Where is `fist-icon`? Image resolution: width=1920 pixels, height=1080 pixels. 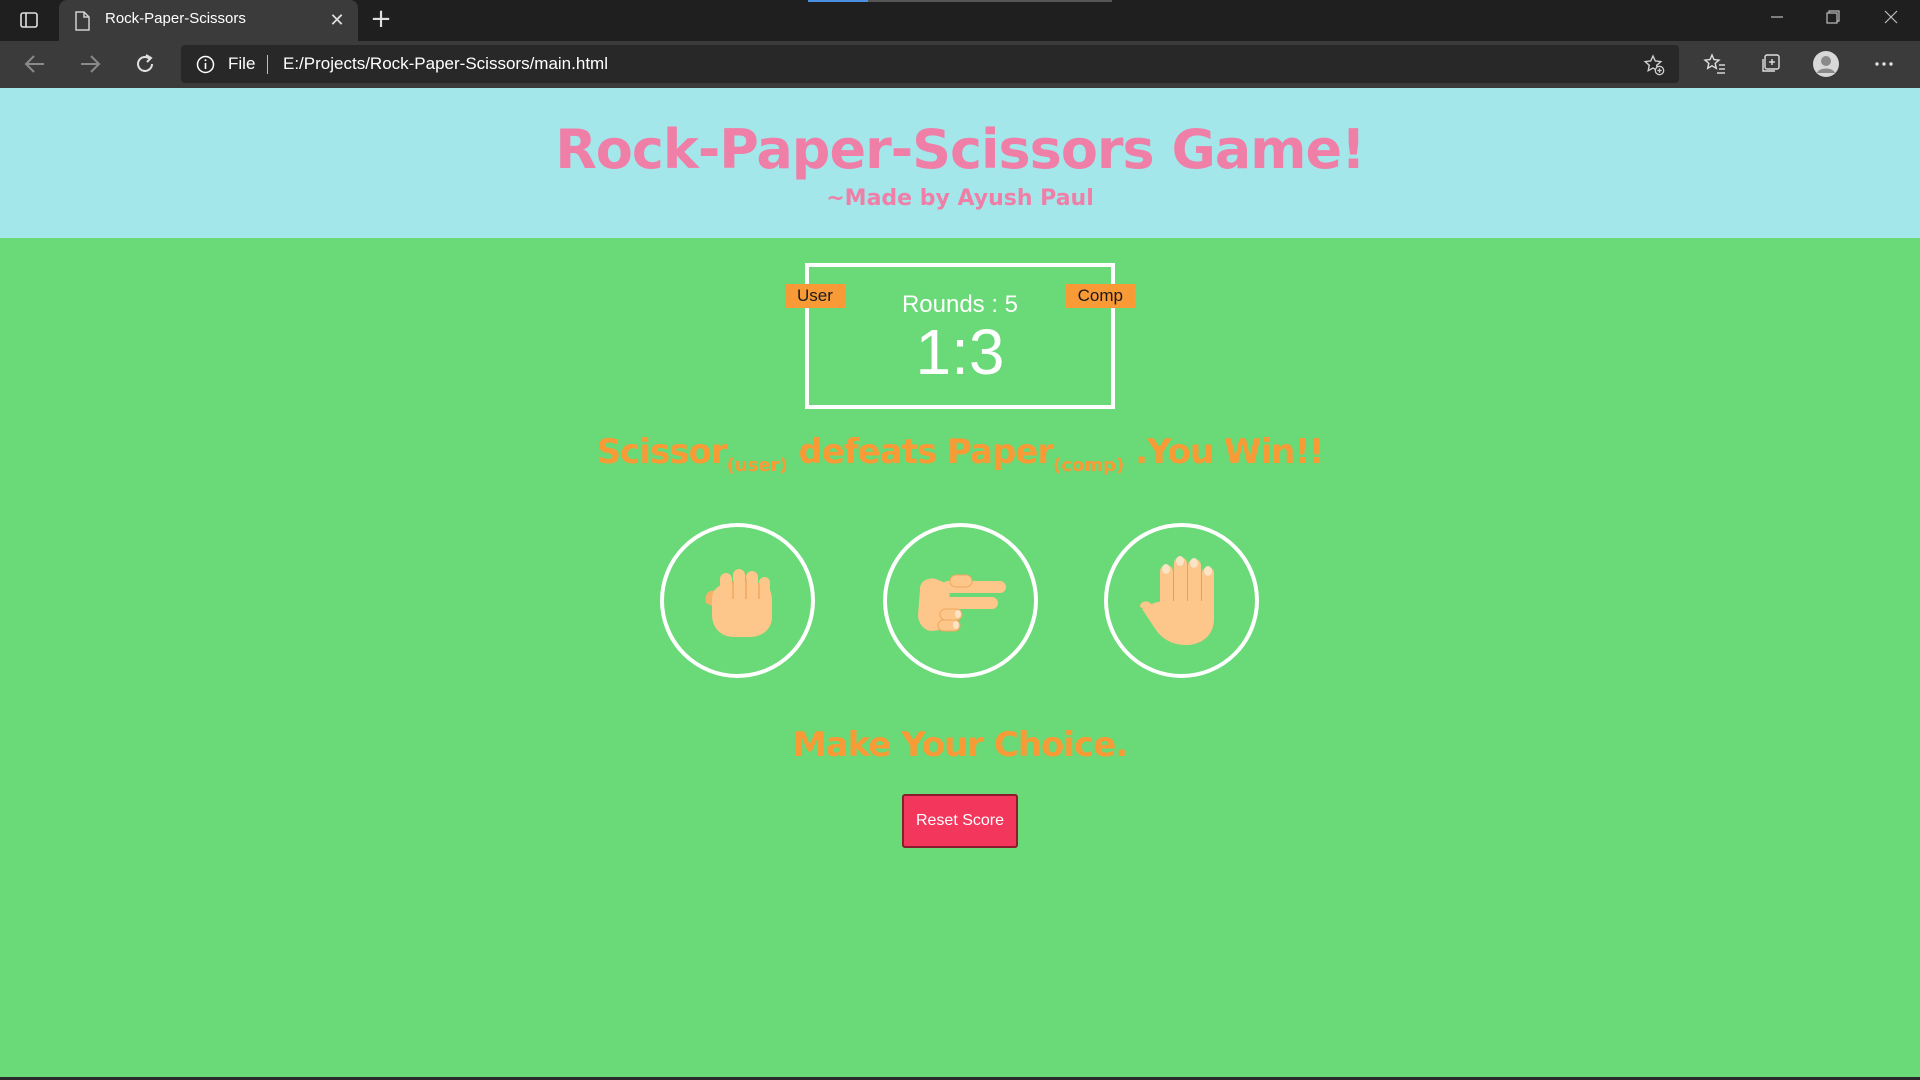
fist-icon is located at coordinates (738, 602).